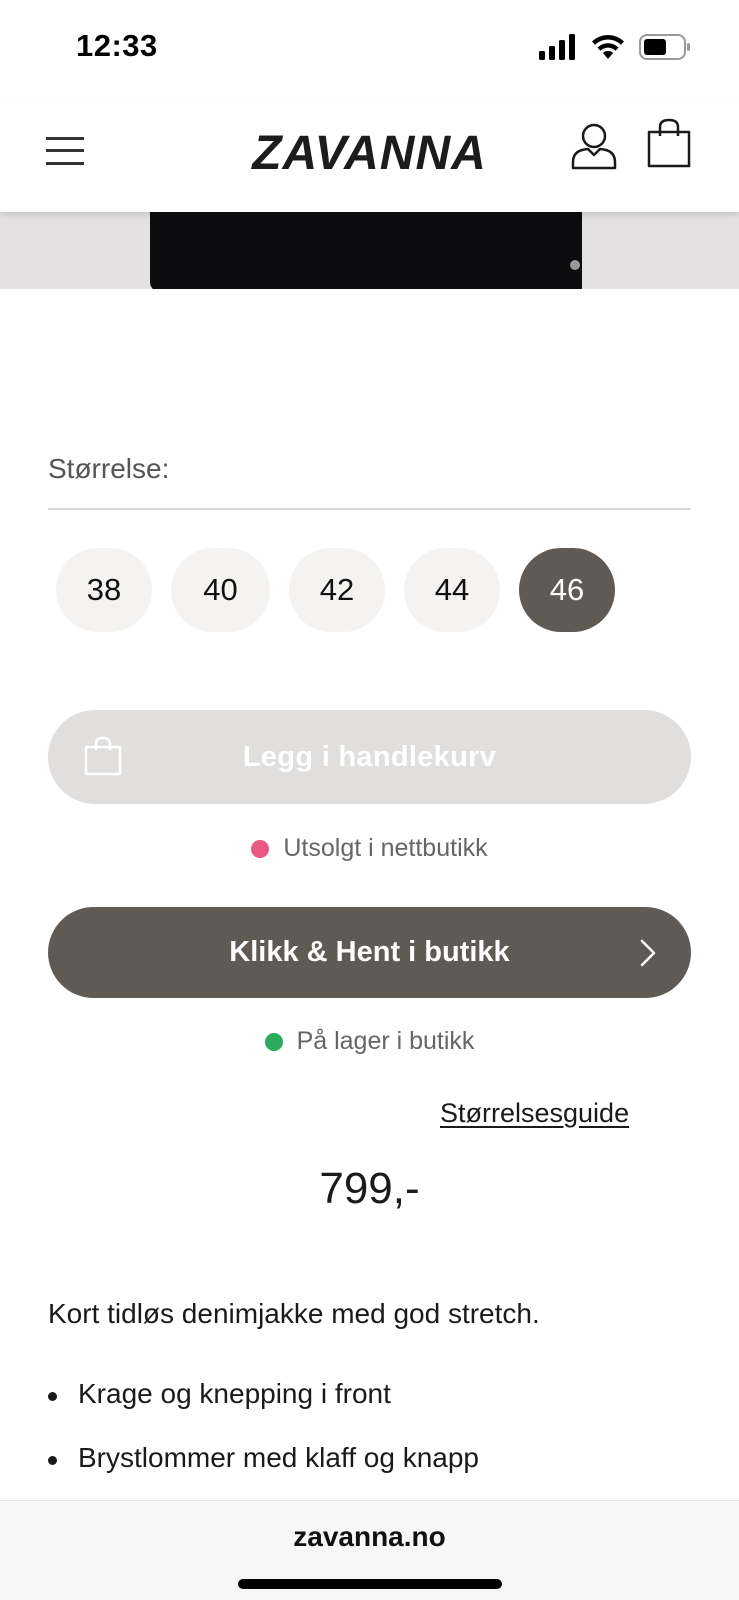 This screenshot has height=1600, width=739. What do you see at coordinates (608, 47) in the screenshot?
I see `wifi-icon` at bounding box center [608, 47].